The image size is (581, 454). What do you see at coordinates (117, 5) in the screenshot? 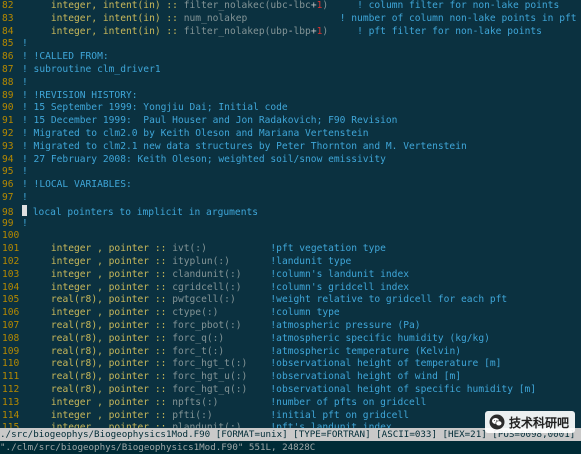
I see `code-keyword: integer, intent(in) ::` at bounding box center [117, 5].